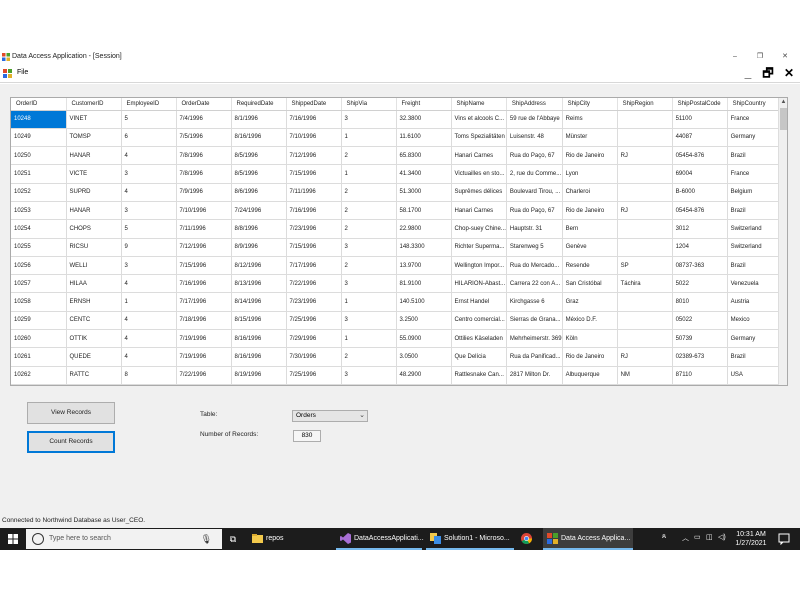 This screenshot has height=600, width=800. I want to click on table-cell: 3012, so click(700, 229).